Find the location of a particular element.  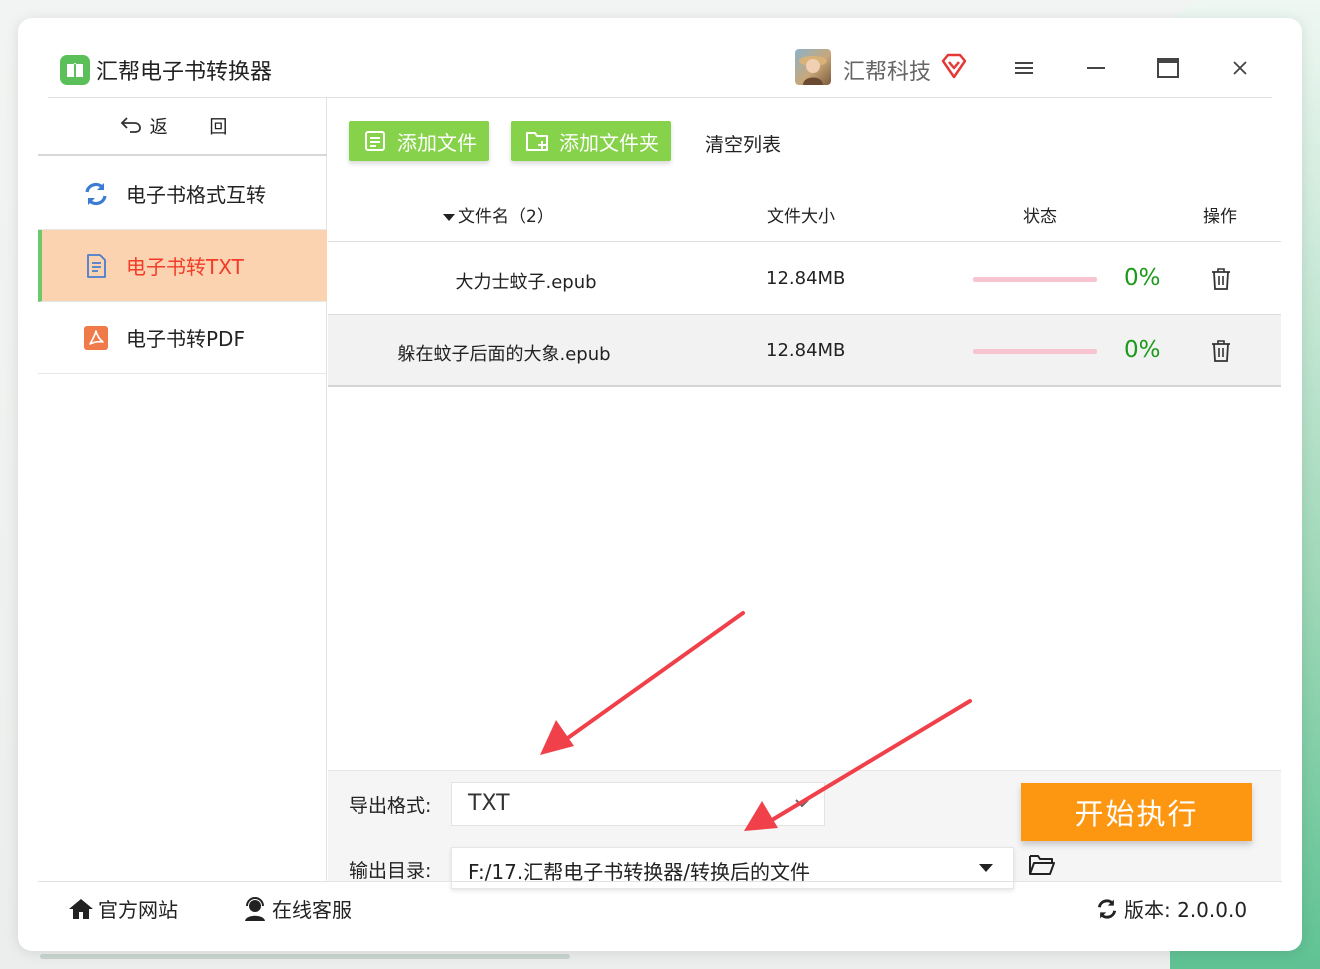

file-name: 大力士蚊子.epub is located at coordinates (526, 282).